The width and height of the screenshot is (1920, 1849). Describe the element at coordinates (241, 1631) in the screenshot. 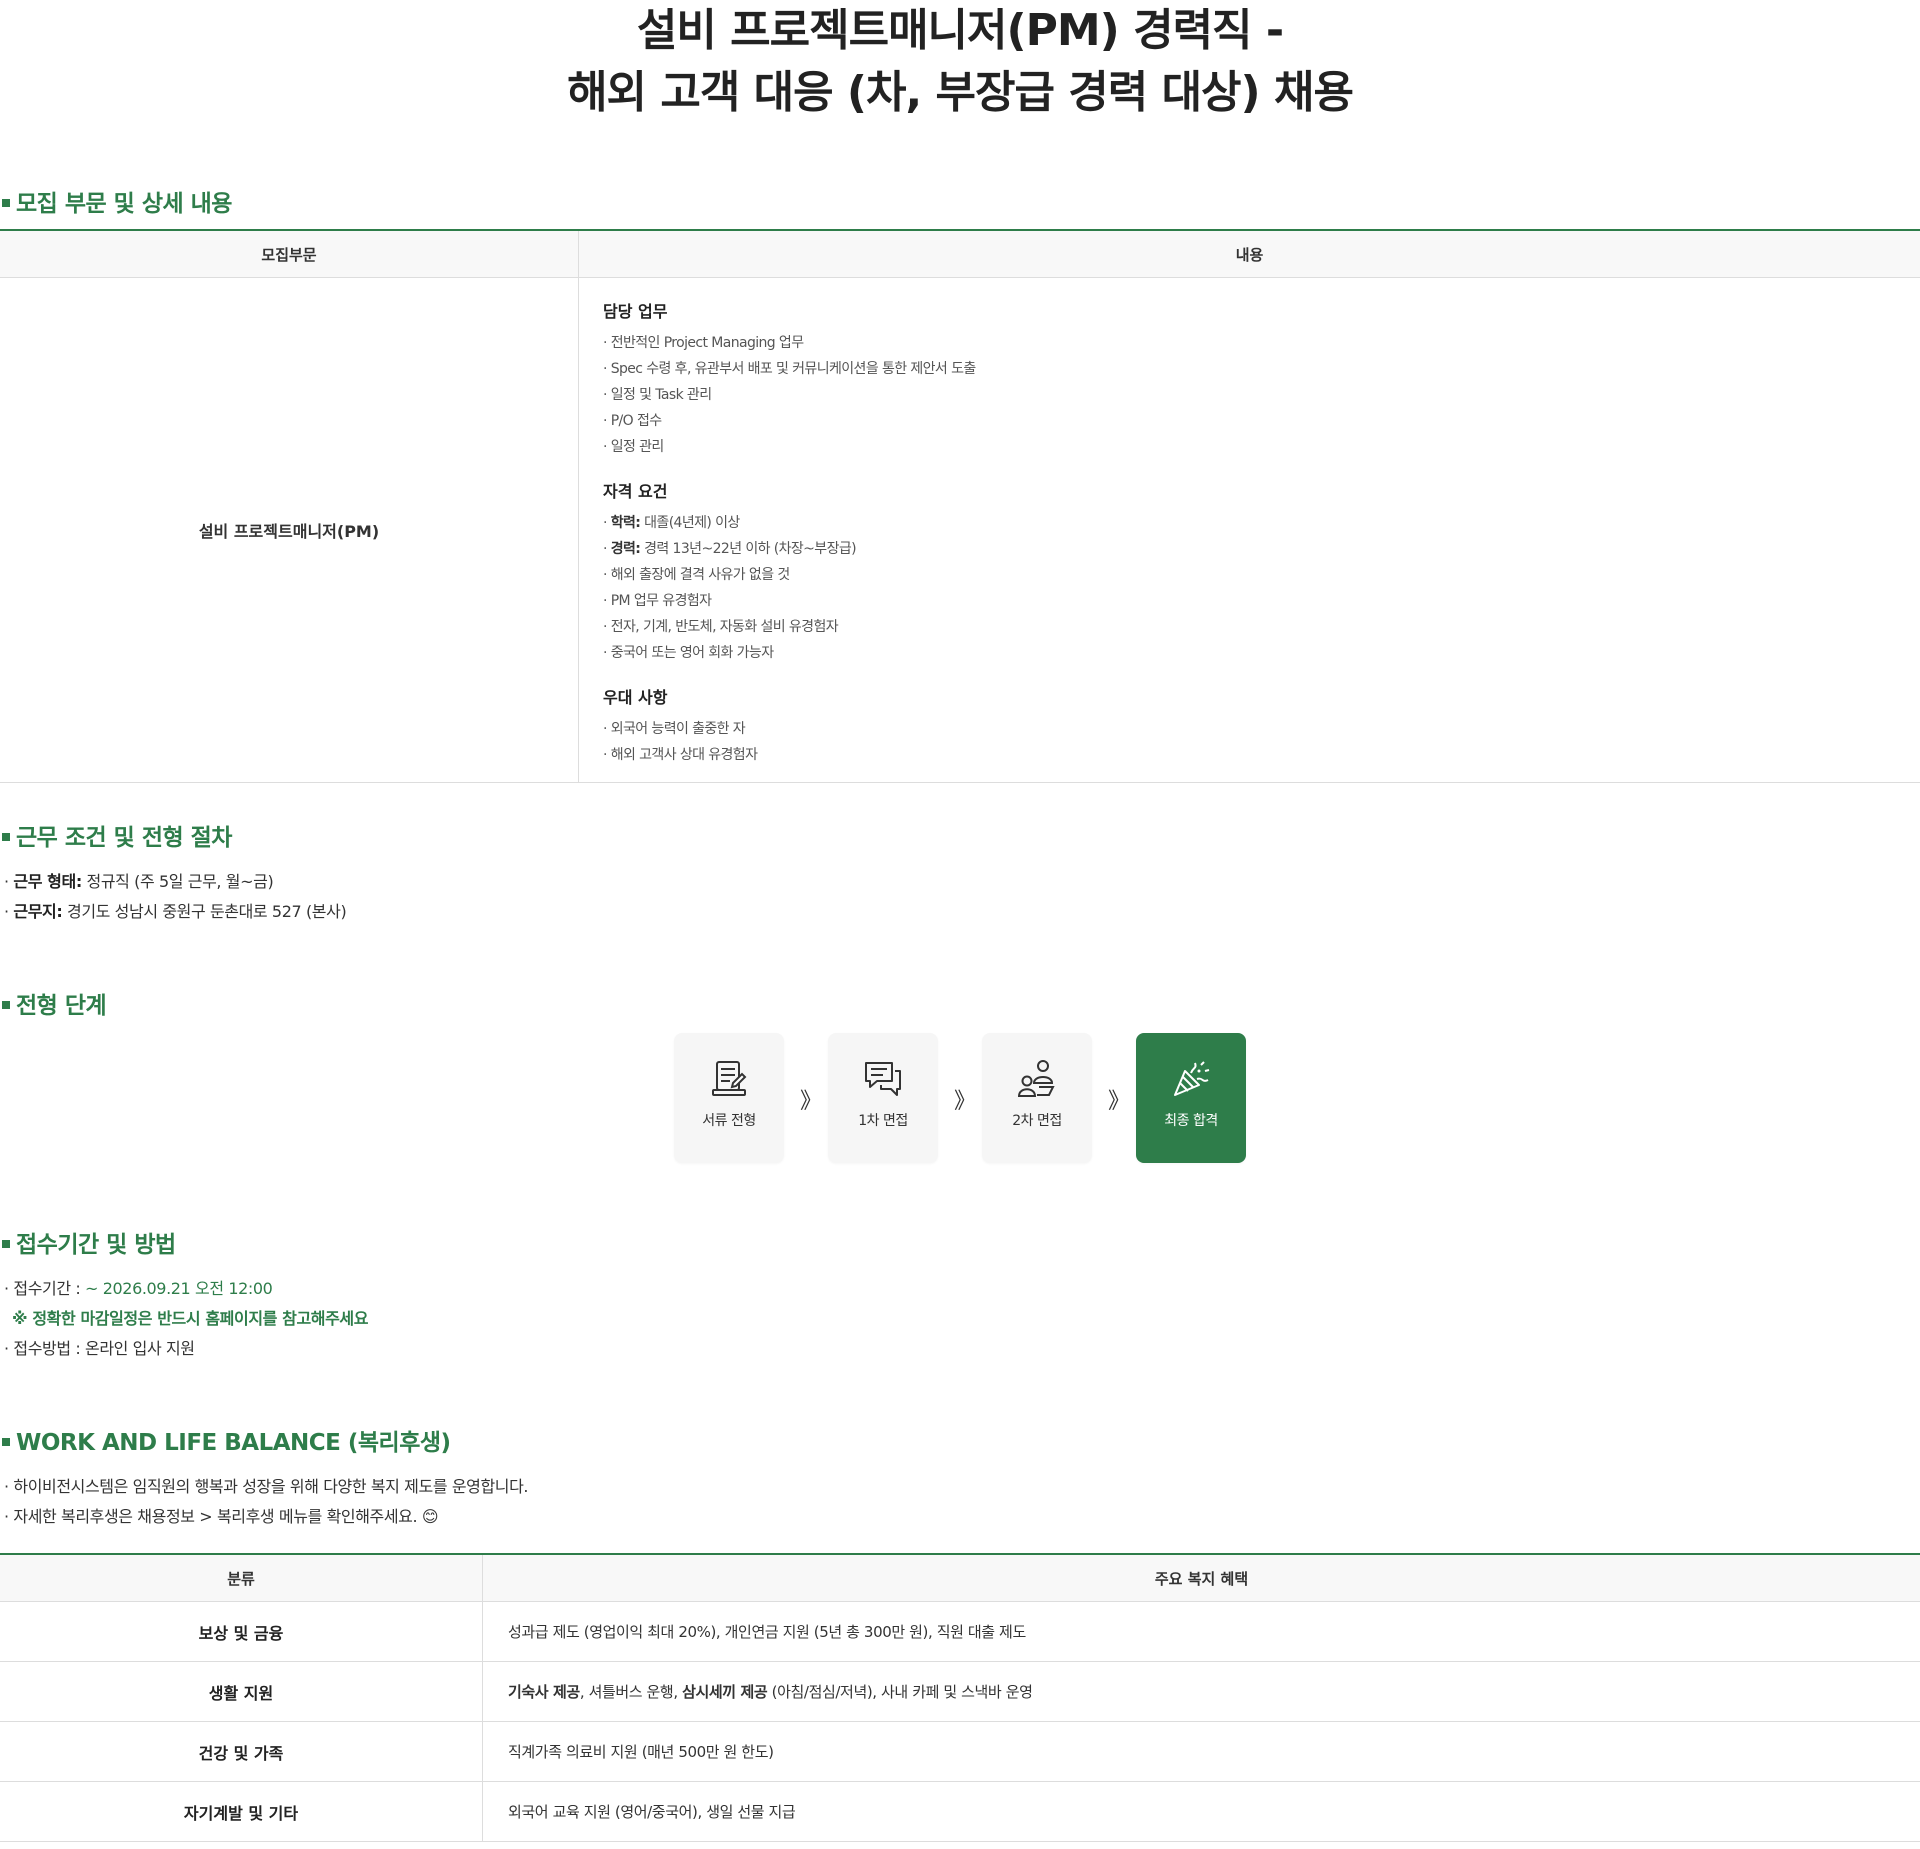

I see `welfare-category: 보상 및 금융` at that location.